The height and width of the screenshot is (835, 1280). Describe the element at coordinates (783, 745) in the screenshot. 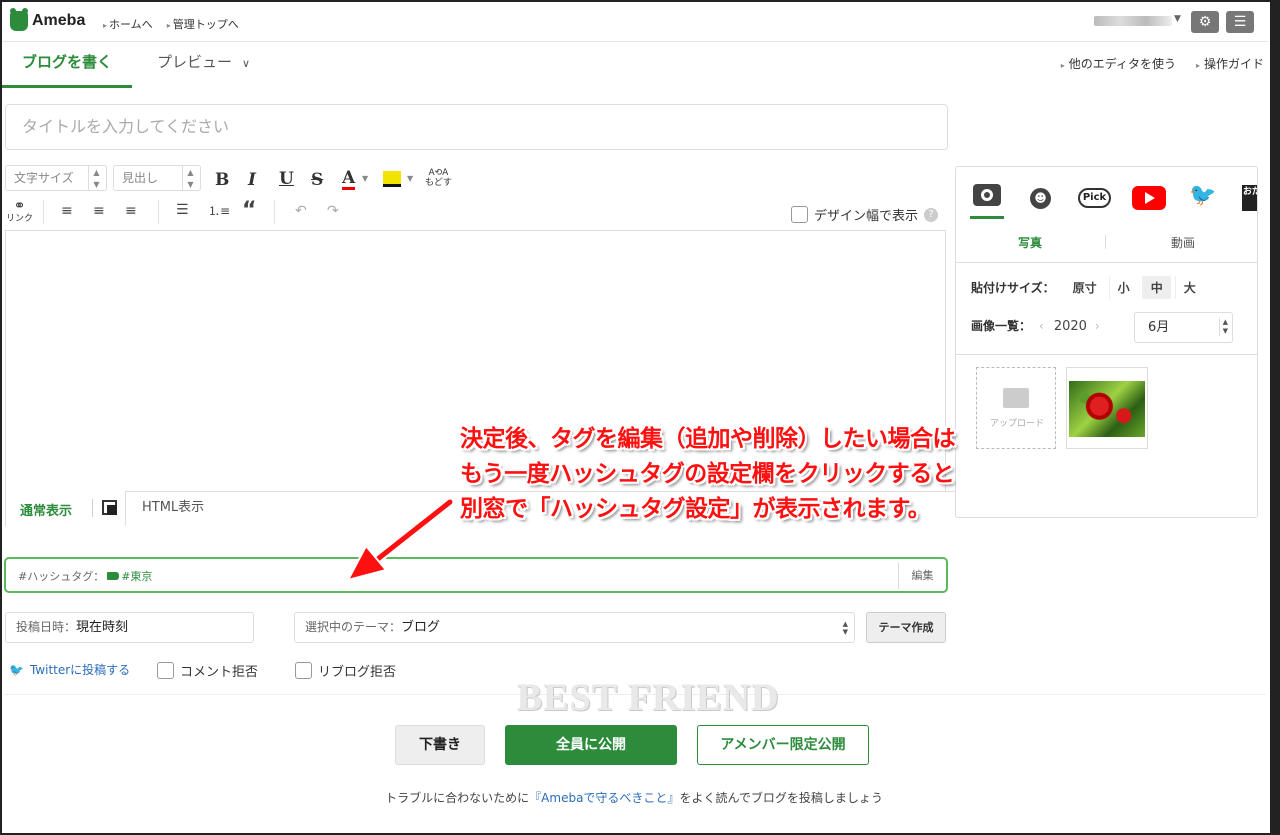

I see `members-only-button: アメンバー限定公開` at that location.